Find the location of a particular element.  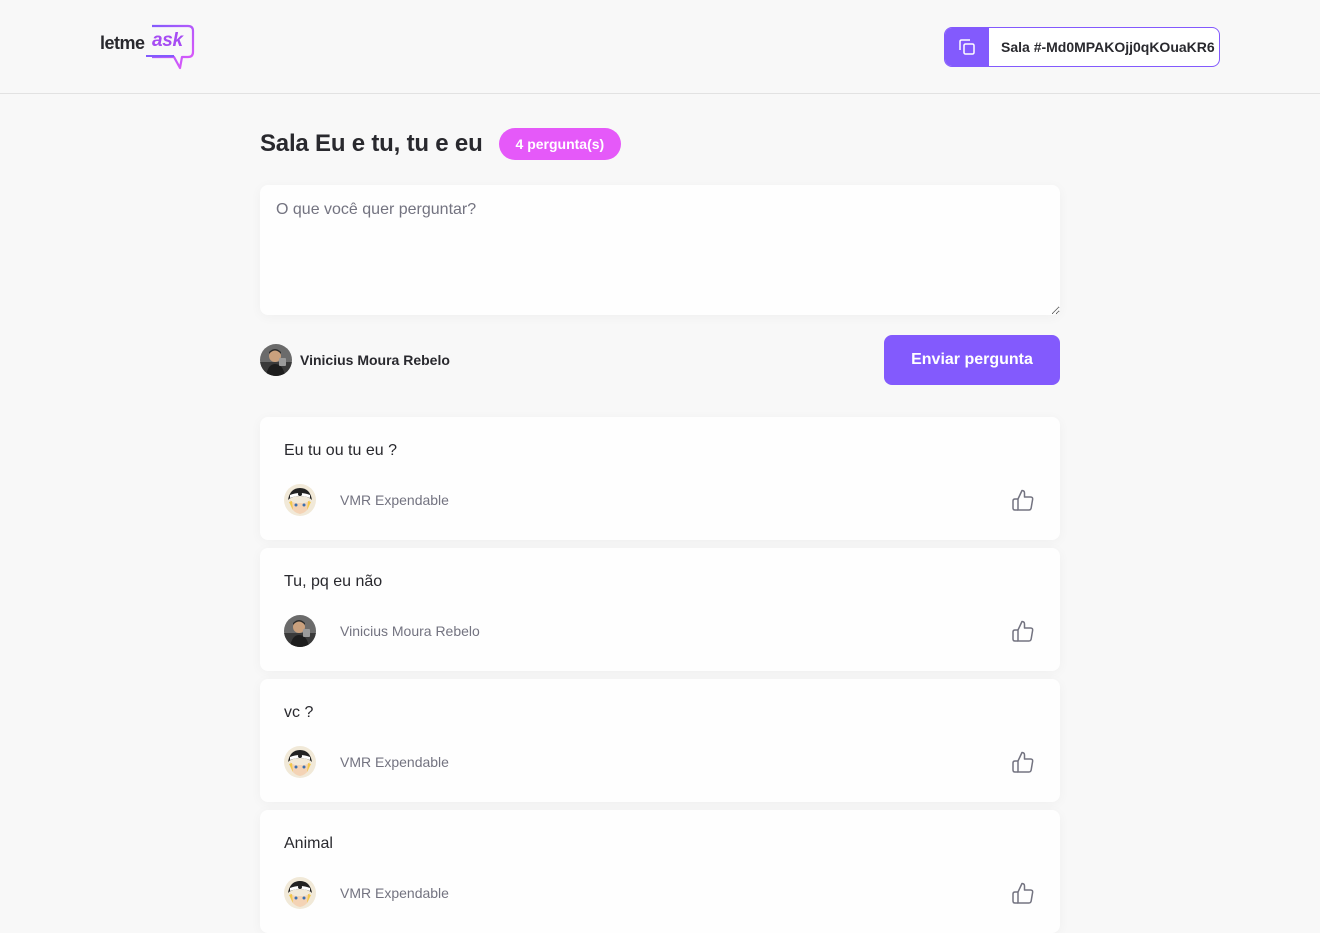

question-card: Tu, pq eu não Vinicius Moura Rebelo is located at coordinates (660, 609).